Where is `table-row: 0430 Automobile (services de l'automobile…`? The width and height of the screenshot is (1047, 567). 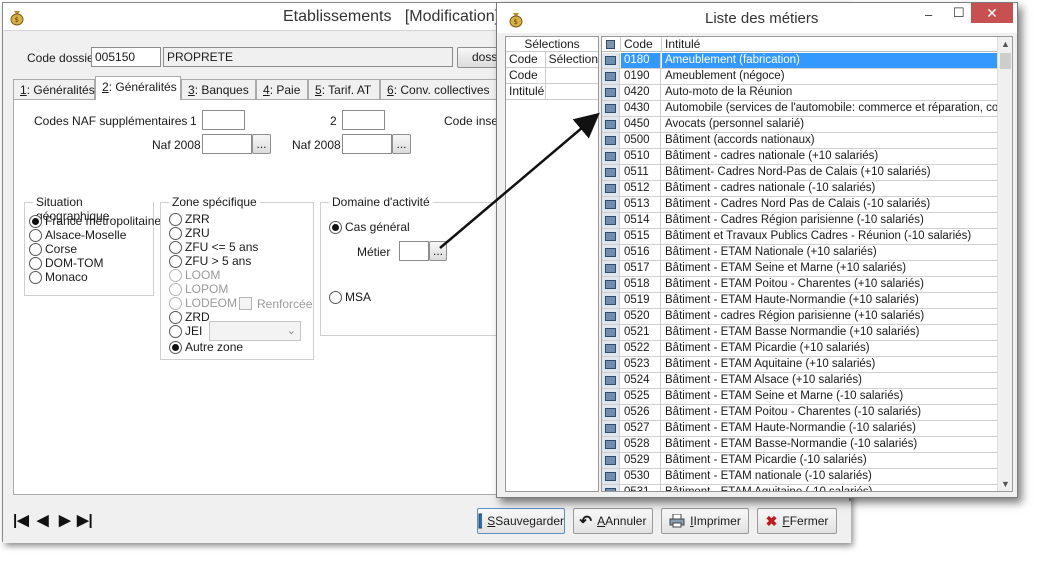 table-row: 0430 Automobile (services de l'automobile… is located at coordinates (800, 109).